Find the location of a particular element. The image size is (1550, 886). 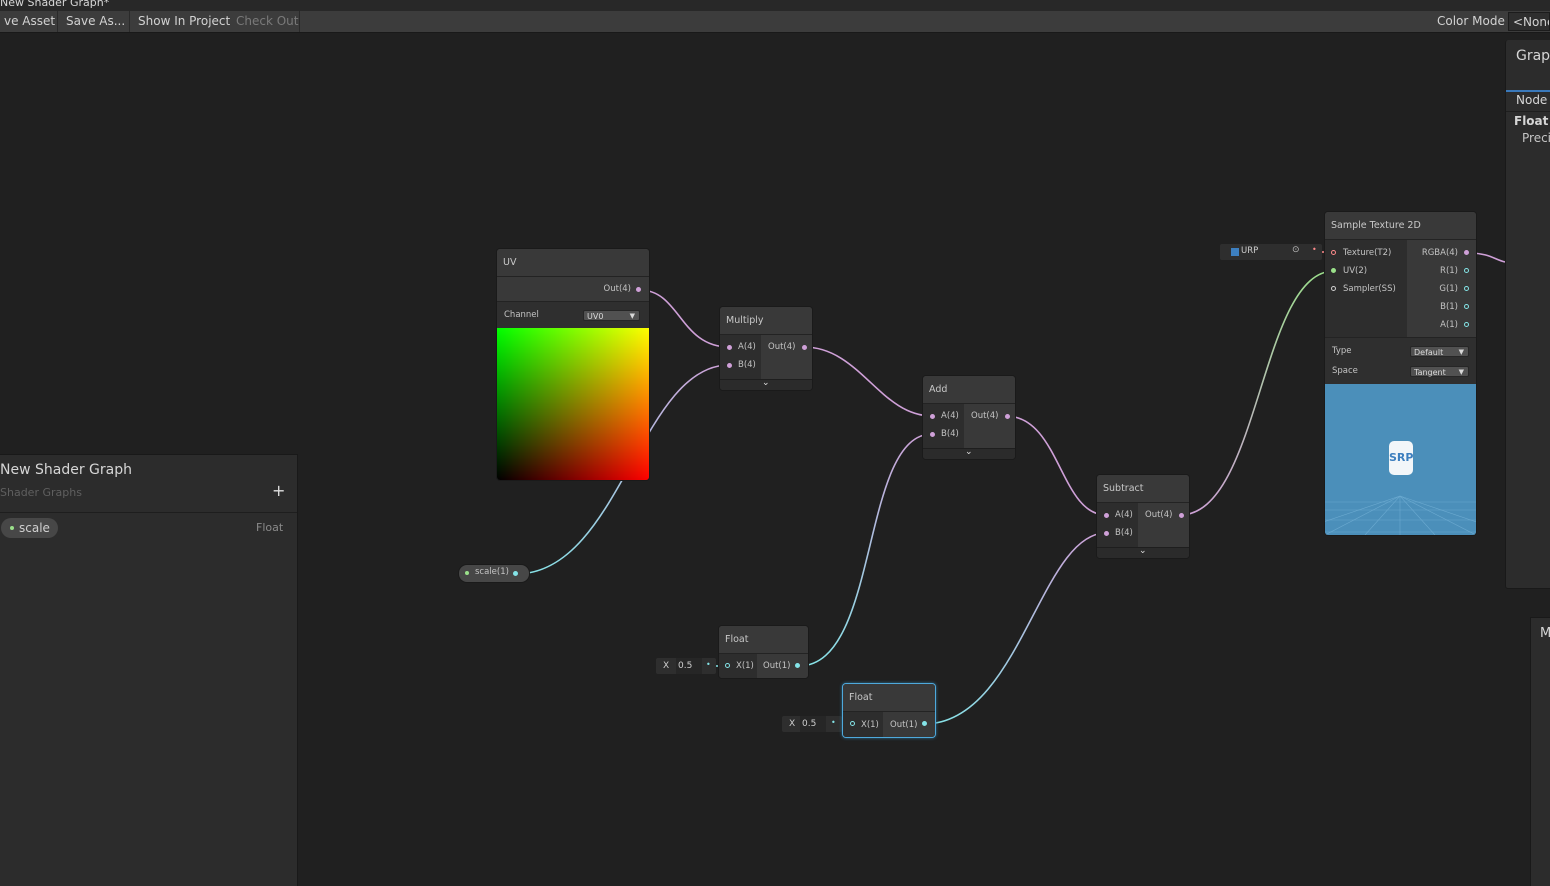

multiply-in-b-label: B(4) is located at coordinates (747, 365).